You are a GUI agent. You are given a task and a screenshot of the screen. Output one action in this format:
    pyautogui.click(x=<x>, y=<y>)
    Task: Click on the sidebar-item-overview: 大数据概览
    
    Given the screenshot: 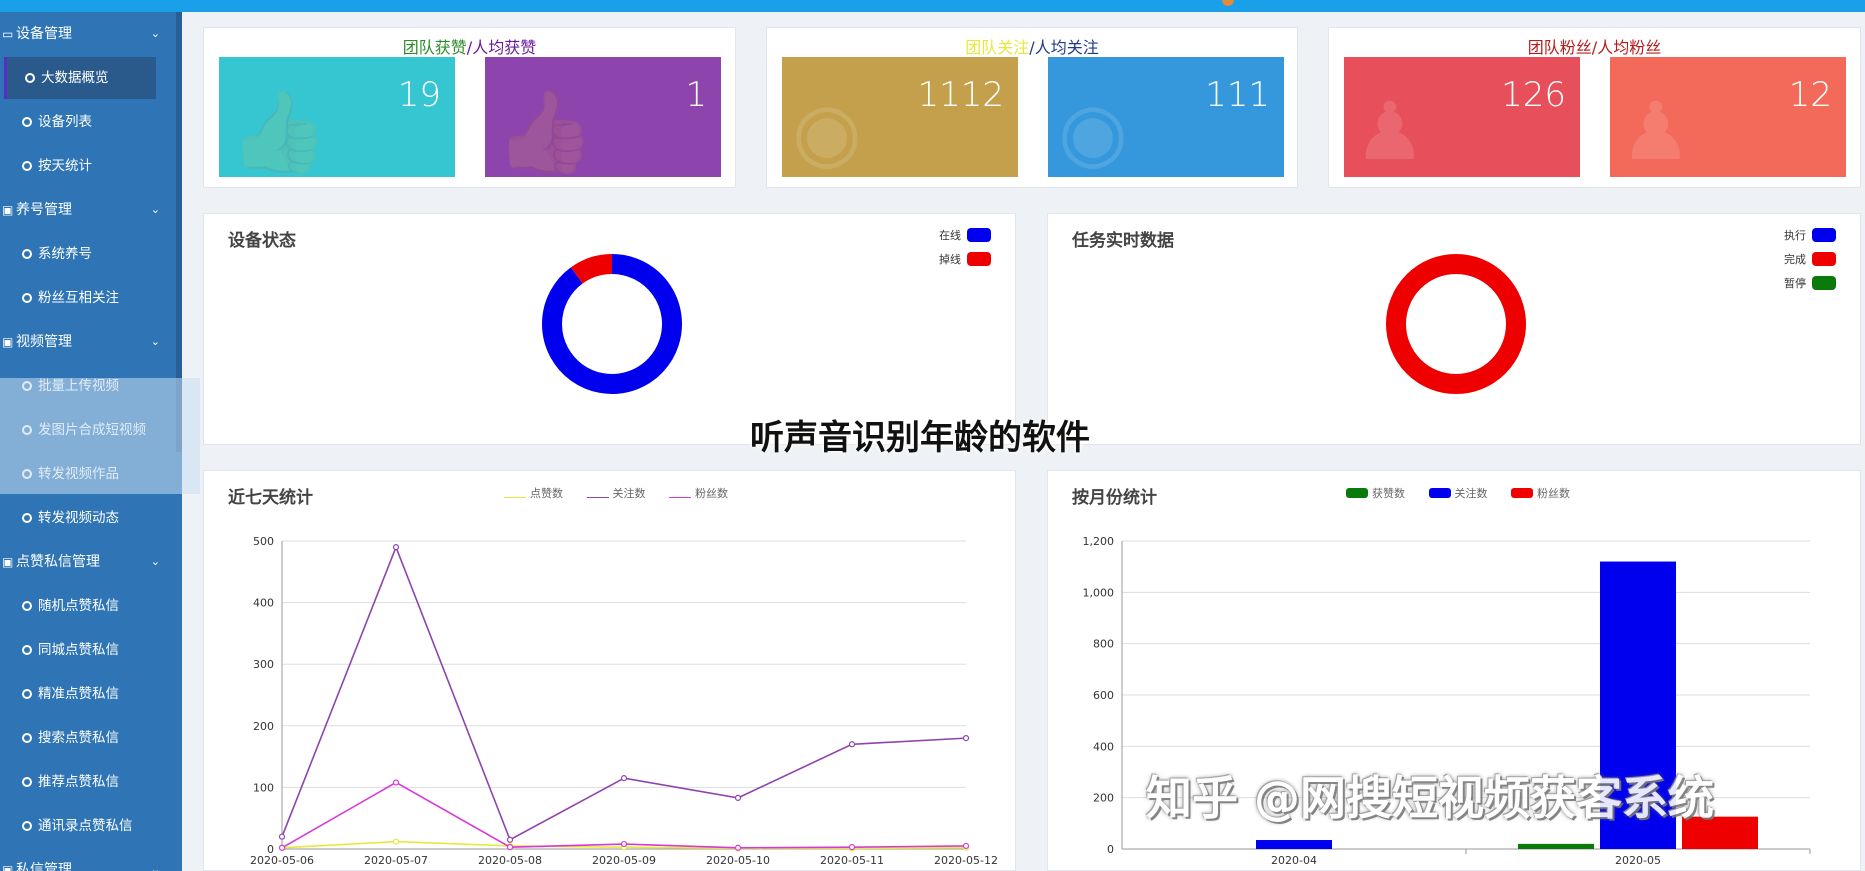 What is the action you would take?
    pyautogui.click(x=80, y=78)
    